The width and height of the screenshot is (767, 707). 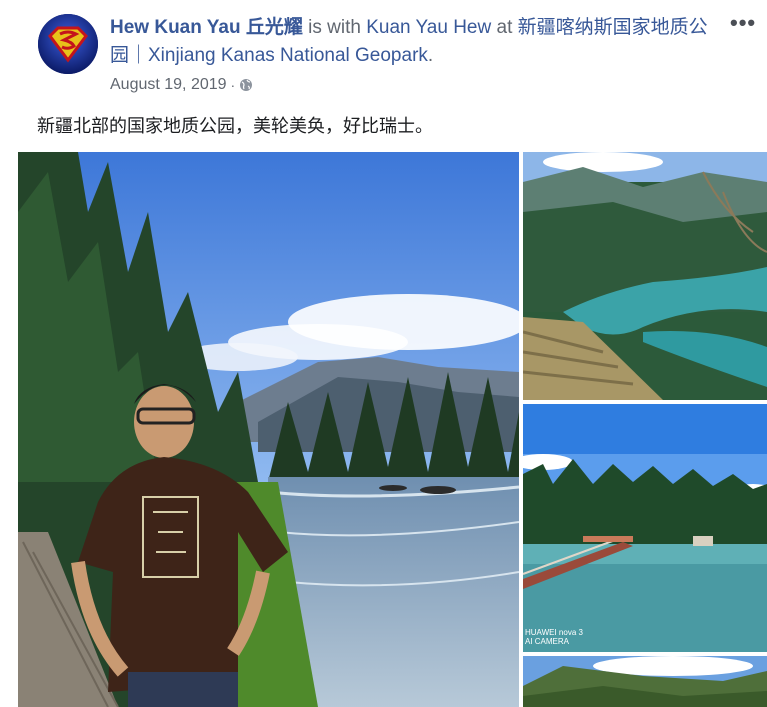 I want to click on superman-logo-icon, so click(x=68, y=44).